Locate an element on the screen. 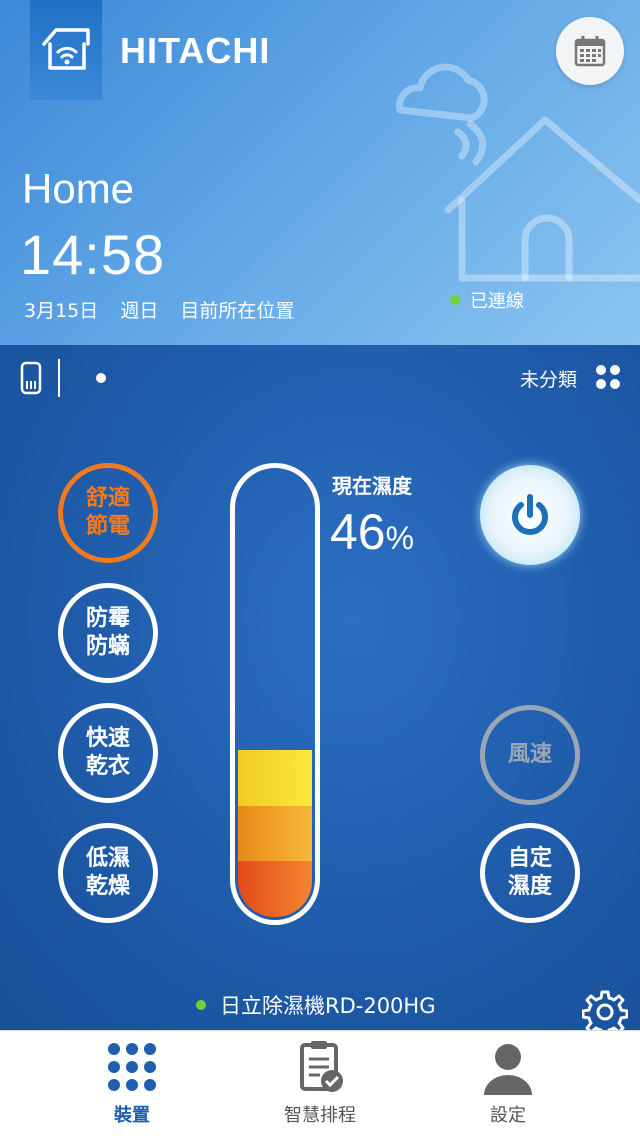  gauge-segment-low is located at coordinates (275, 889).